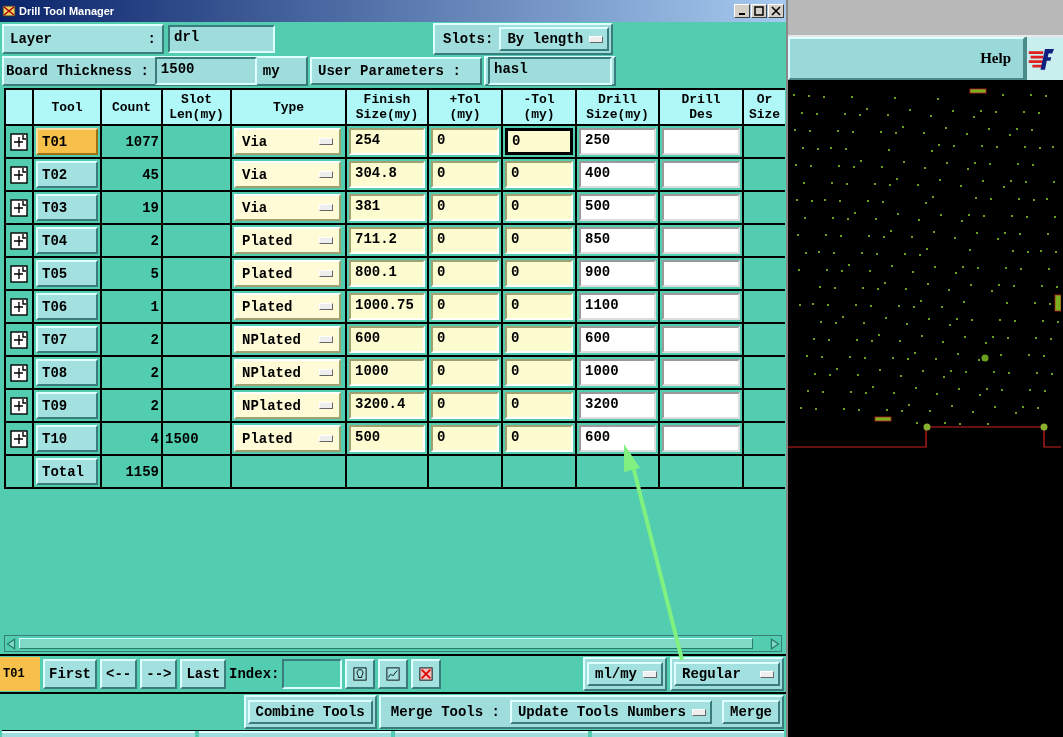  What do you see at coordinates (310, 712) in the screenshot?
I see `combine-tools-button: Combine Tools` at bounding box center [310, 712].